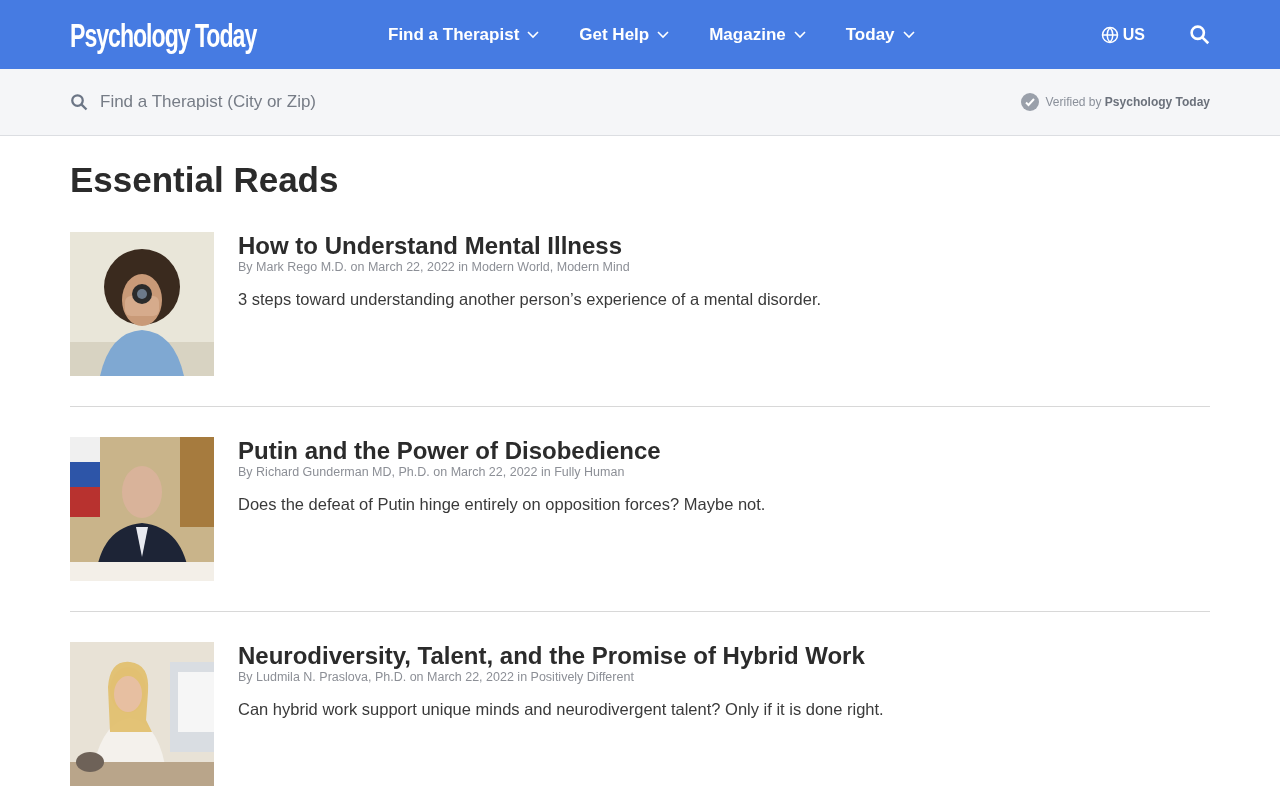  What do you see at coordinates (880, 34) in the screenshot?
I see `nav-menu-button: Today` at bounding box center [880, 34].